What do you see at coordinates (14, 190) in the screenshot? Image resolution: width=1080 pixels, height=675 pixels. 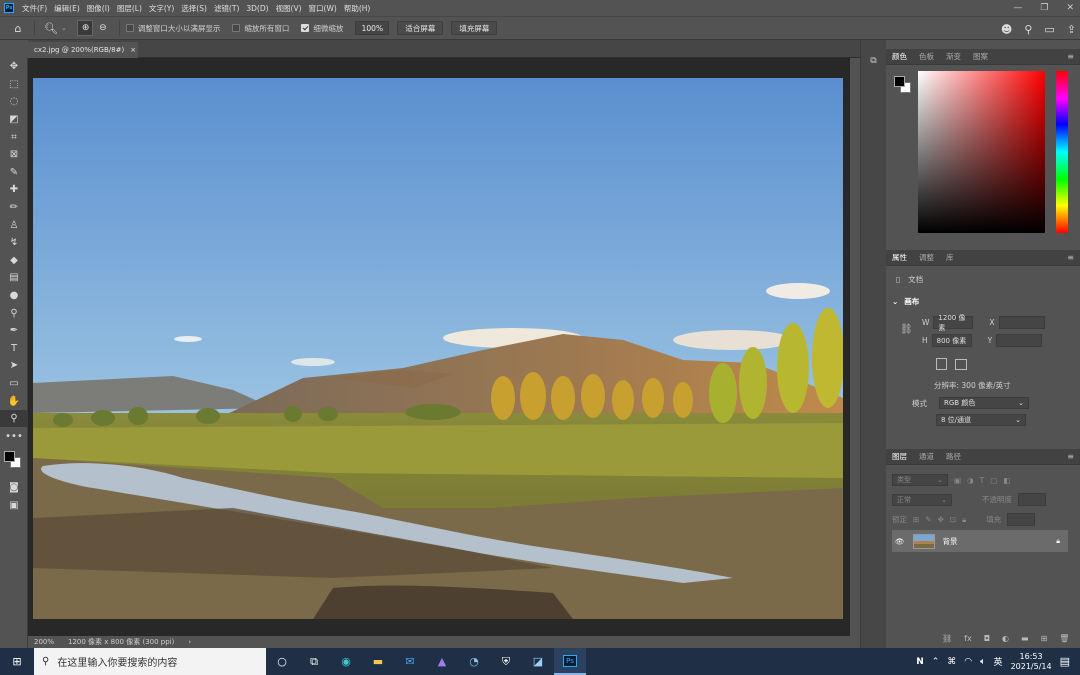 I see `healing-brush-icon: ✚` at bounding box center [14, 190].